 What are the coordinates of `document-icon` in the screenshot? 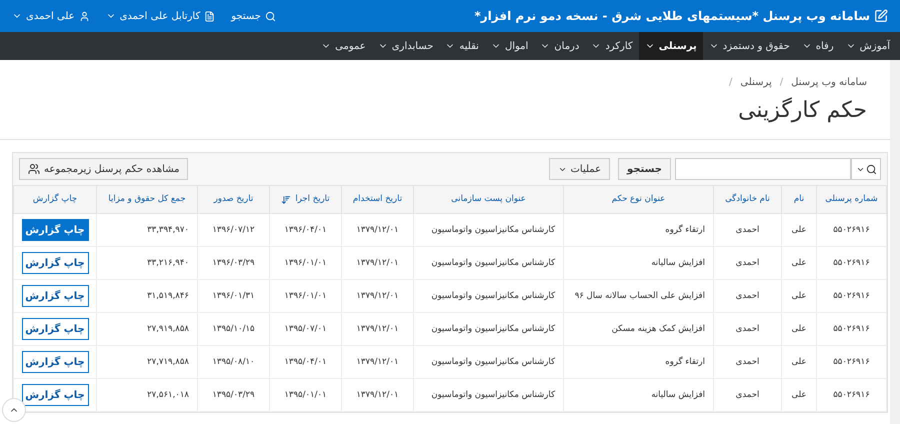 It's located at (210, 16).